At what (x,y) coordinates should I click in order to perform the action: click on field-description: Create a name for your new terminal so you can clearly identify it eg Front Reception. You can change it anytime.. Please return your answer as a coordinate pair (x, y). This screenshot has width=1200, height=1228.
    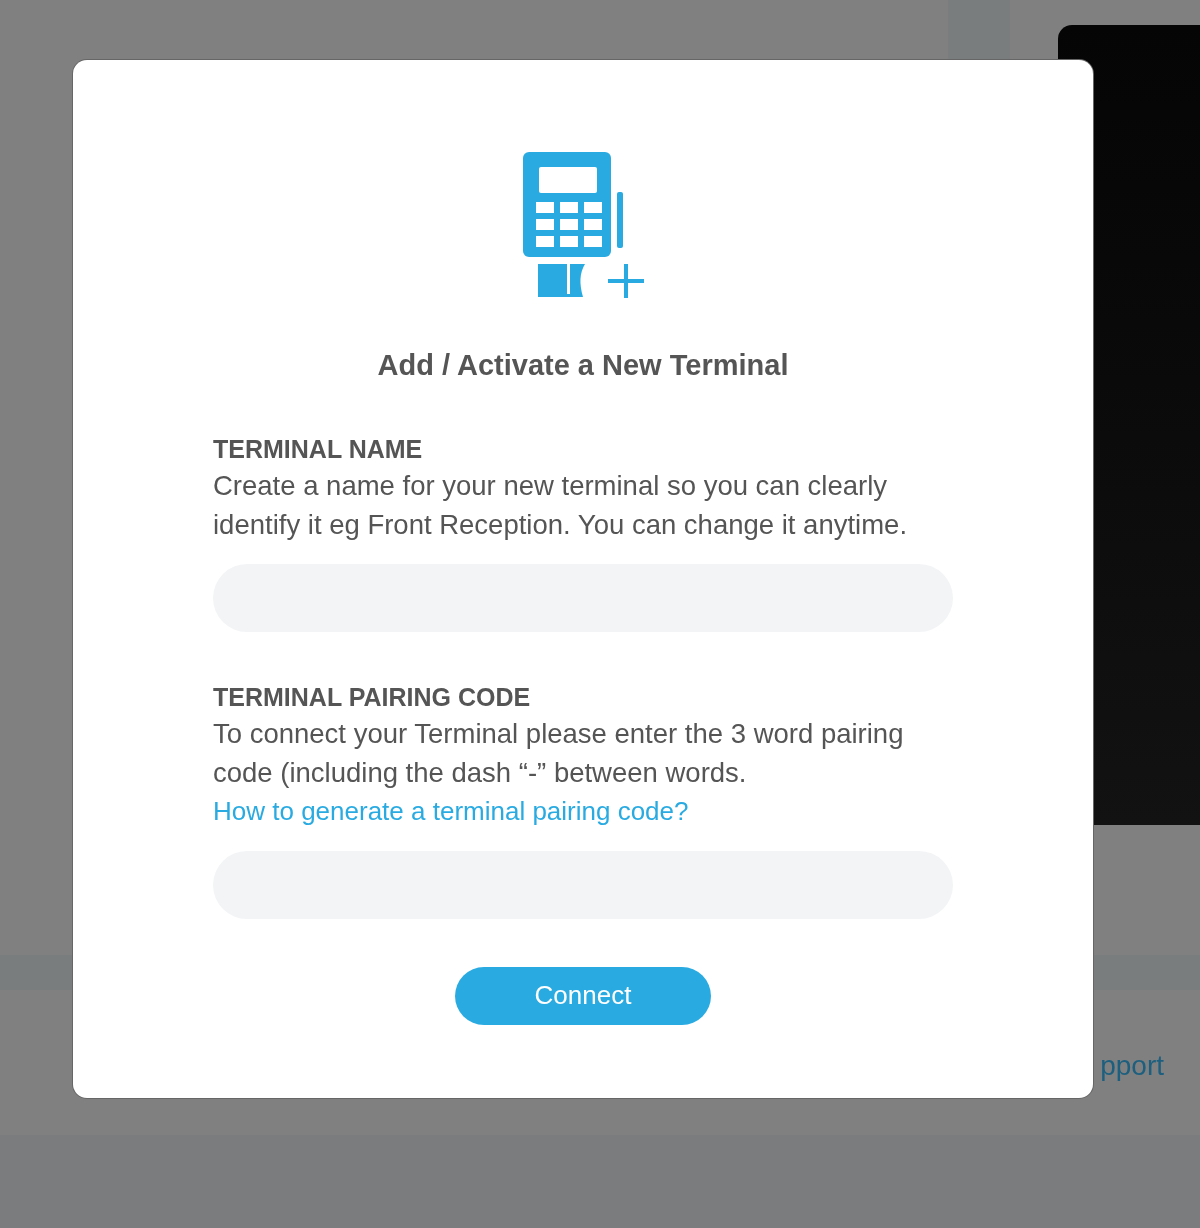
    Looking at the image, I should click on (561, 505).